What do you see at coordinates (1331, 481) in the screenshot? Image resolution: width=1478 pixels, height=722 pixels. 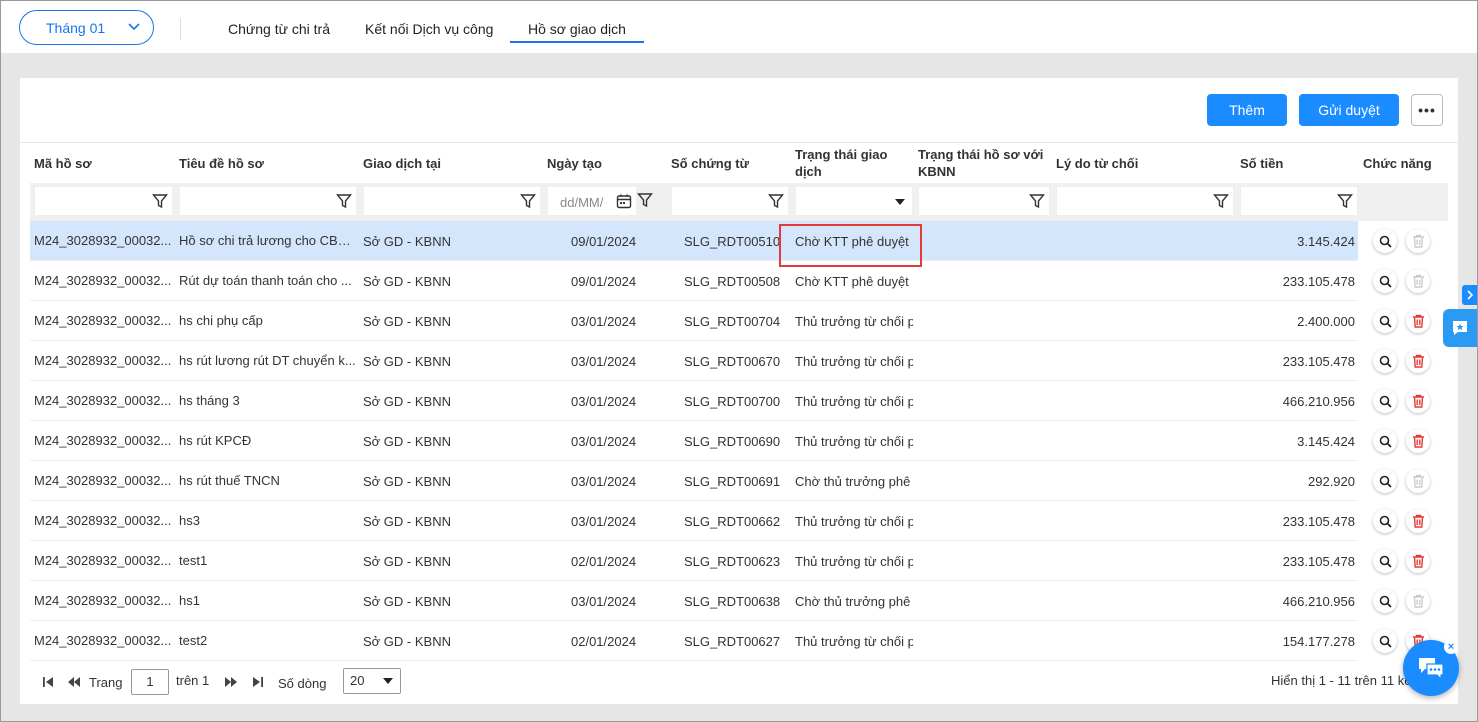 I see `cell-tien: 292.920` at bounding box center [1331, 481].